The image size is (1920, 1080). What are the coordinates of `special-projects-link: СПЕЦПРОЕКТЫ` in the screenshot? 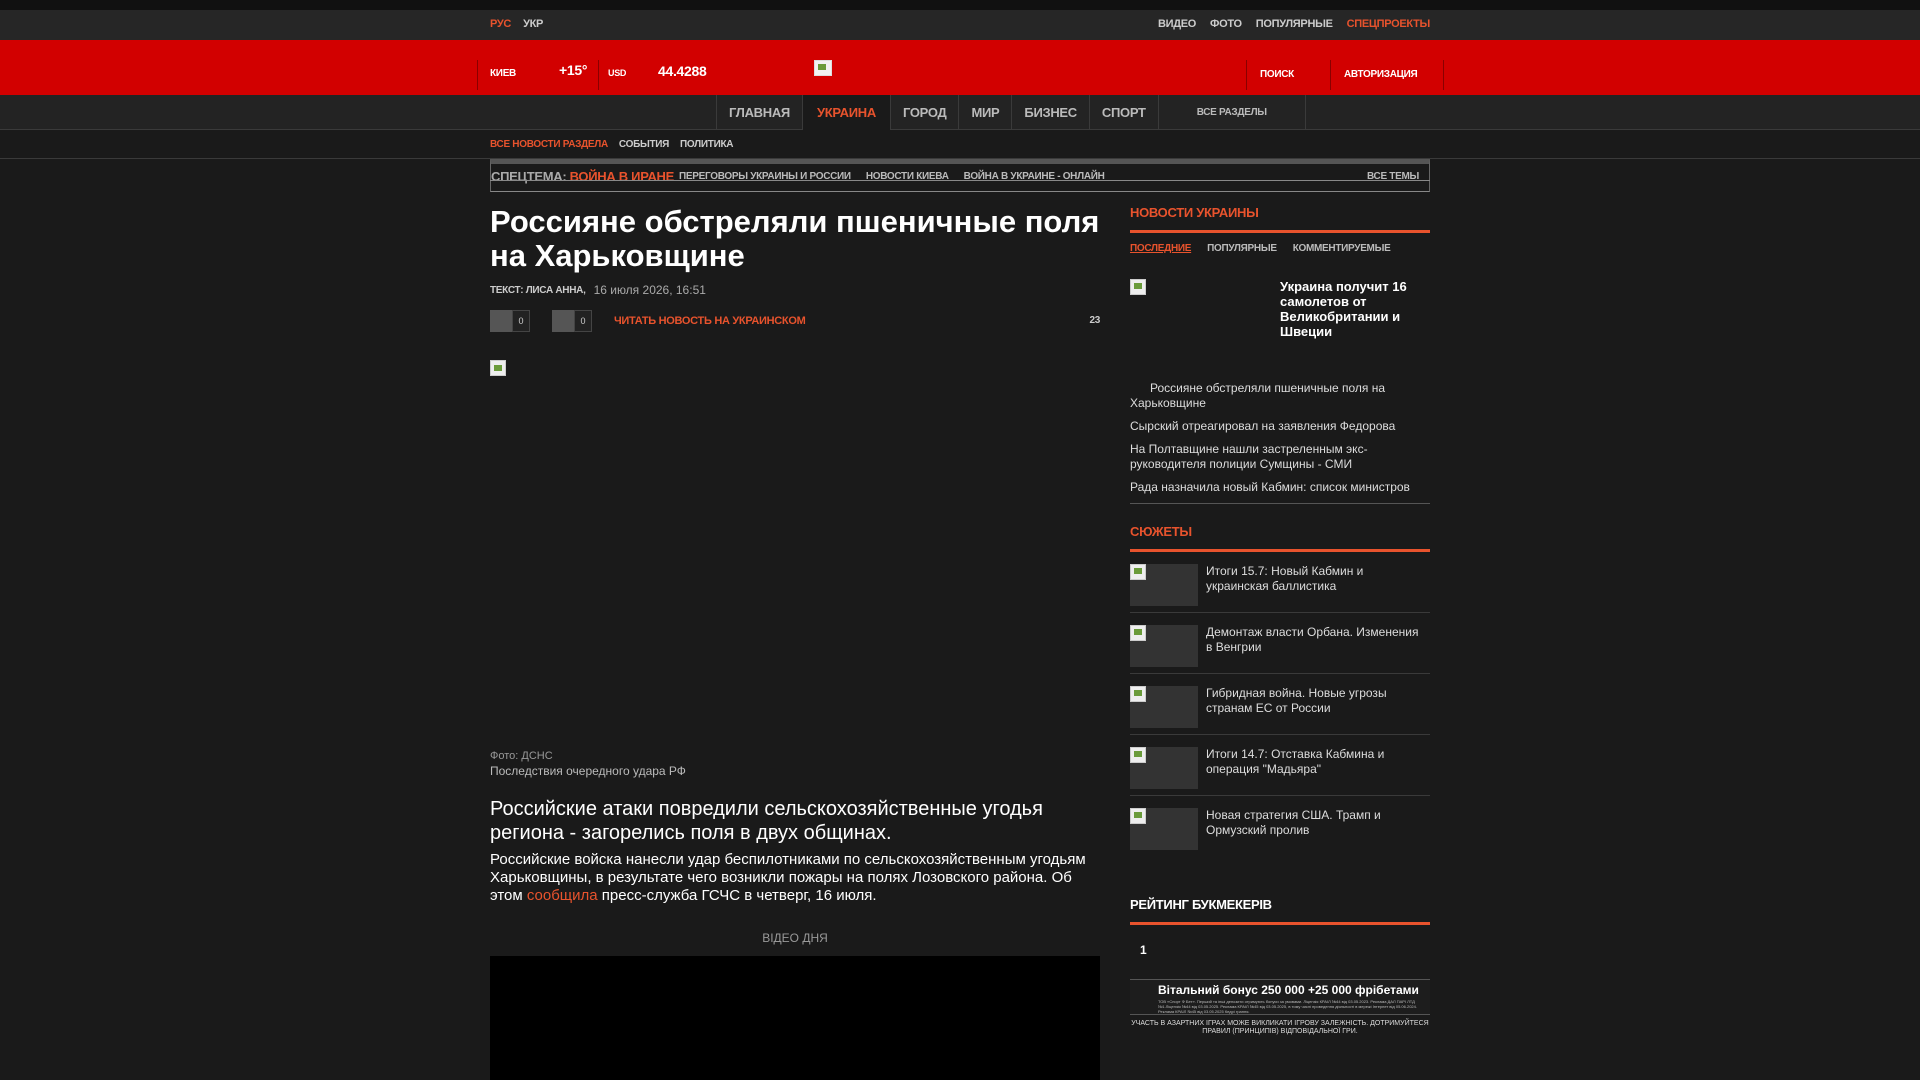 It's located at (1389, 24).